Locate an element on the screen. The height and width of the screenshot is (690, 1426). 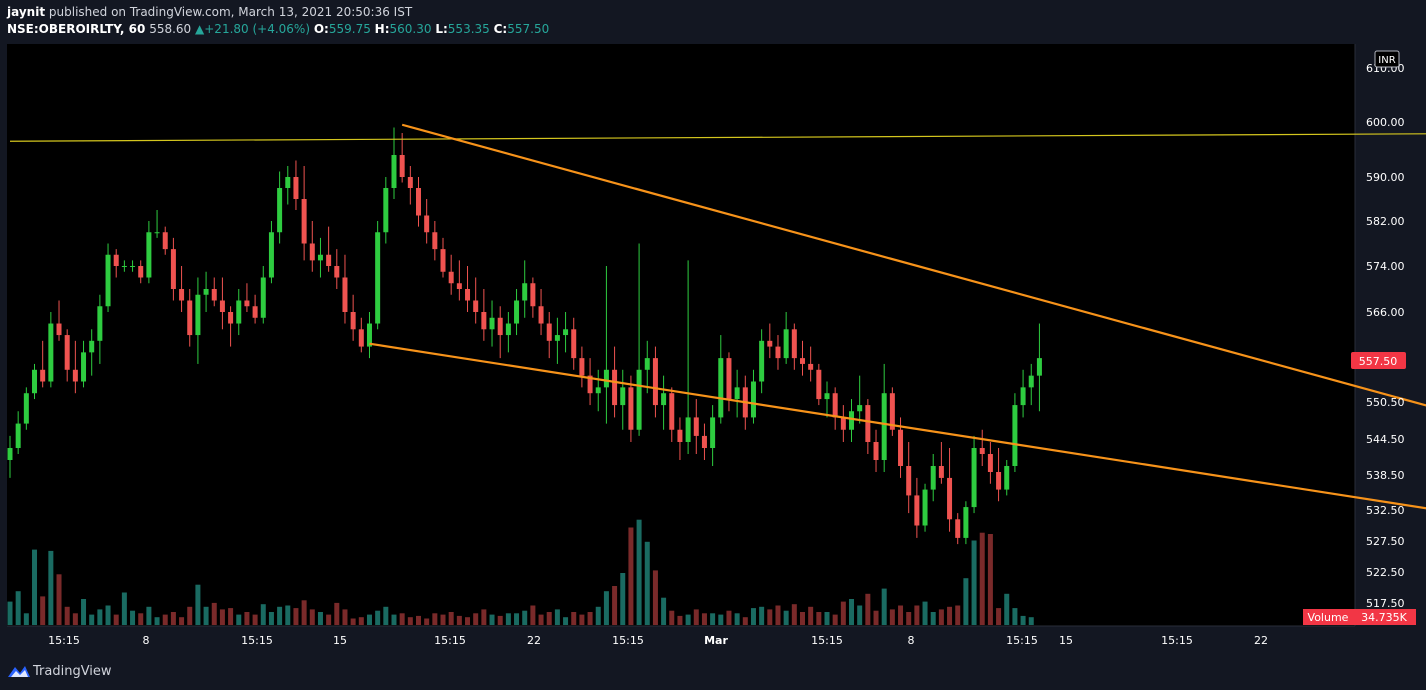
volume-label: Volume is located at coordinates (1328, 617).